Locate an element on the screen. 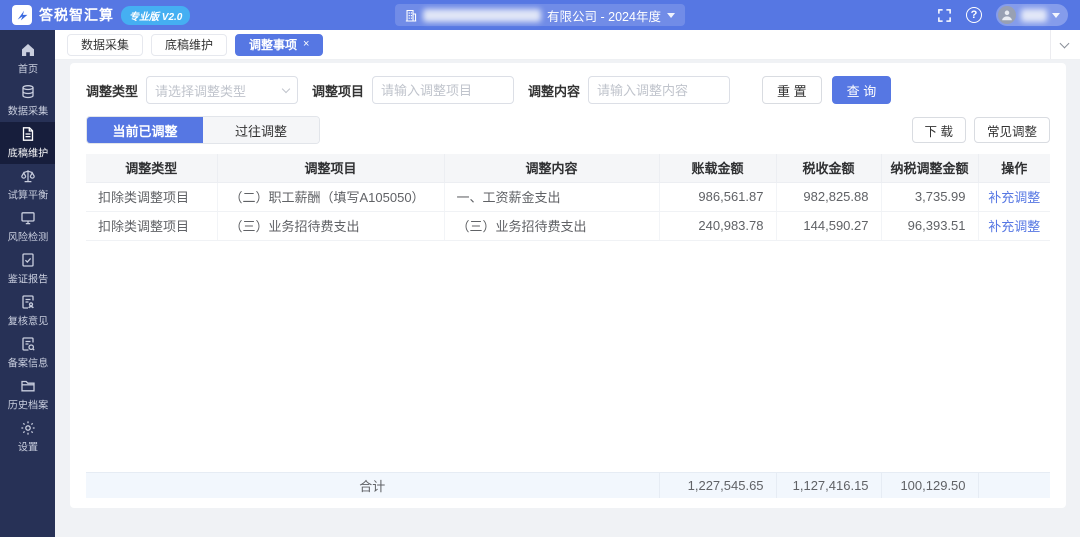 The image size is (1080, 537). close-icon: × is located at coordinates (306, 44).